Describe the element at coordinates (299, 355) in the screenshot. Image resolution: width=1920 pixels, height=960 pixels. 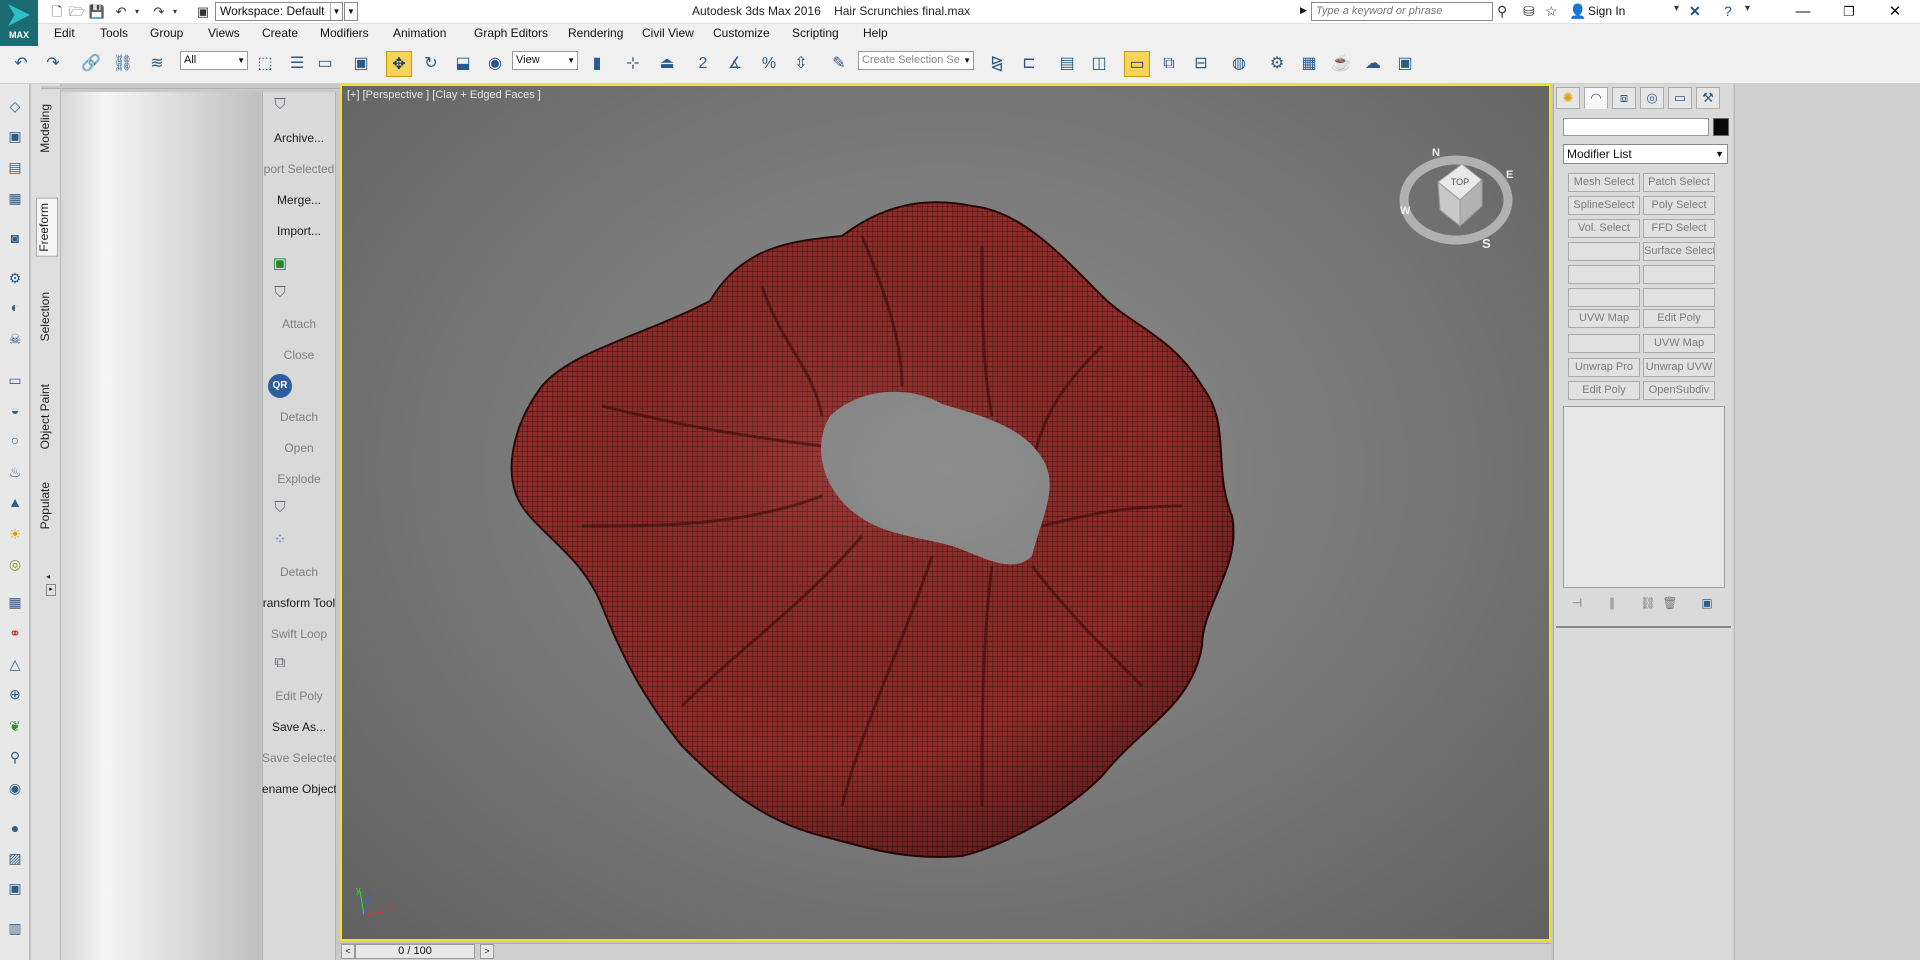
I see `close-button: Close` at that location.